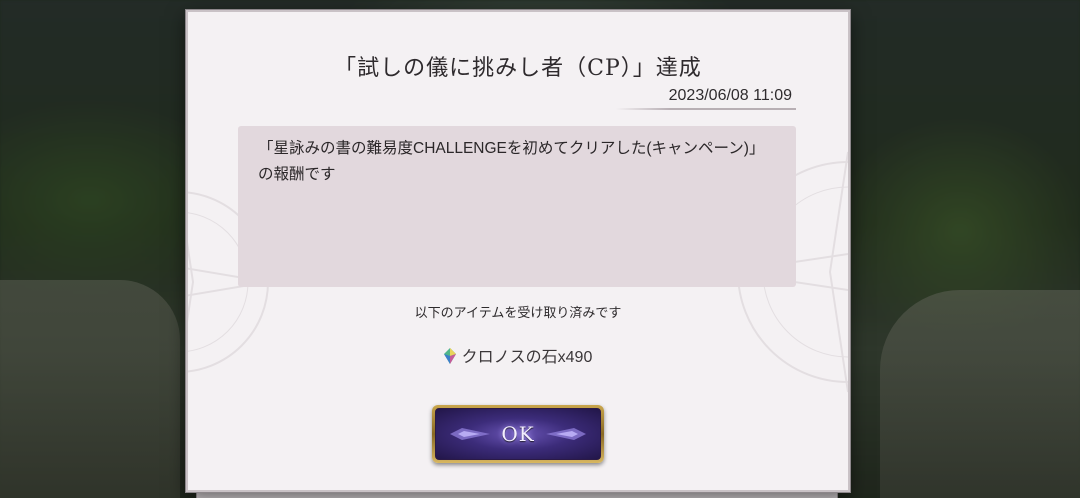 This screenshot has height=498, width=1080. I want to click on reward-item: クロノスの石x490, so click(518, 356).